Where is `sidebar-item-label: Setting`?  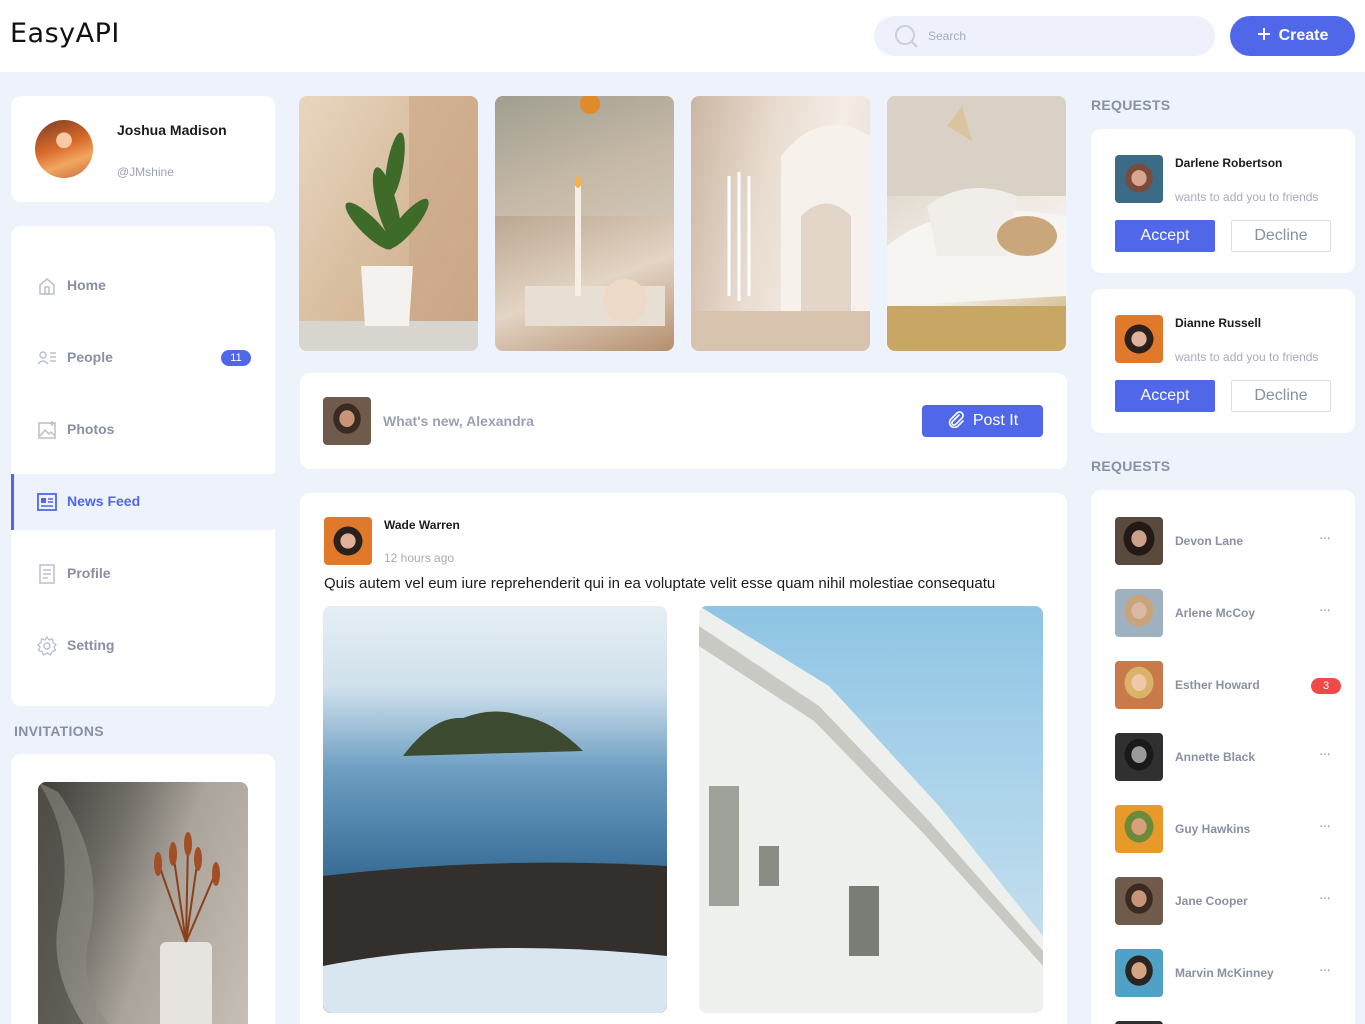 sidebar-item-label: Setting is located at coordinates (91, 645).